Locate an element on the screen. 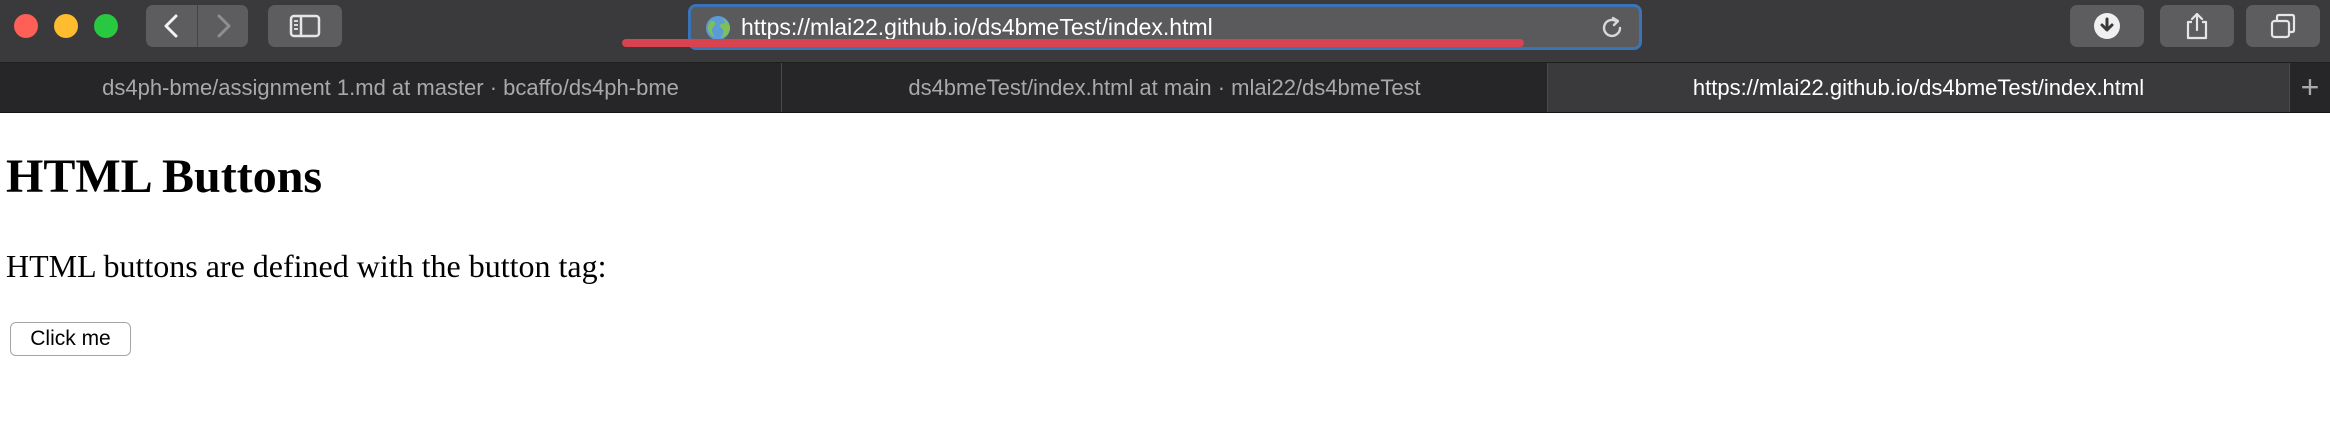  sidebar-icon is located at coordinates (305, 26).